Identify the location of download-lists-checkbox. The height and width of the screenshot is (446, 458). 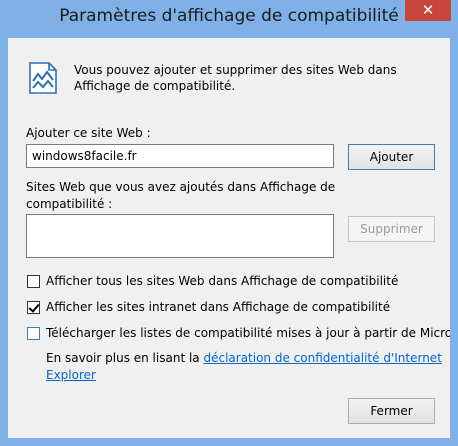
(33, 333).